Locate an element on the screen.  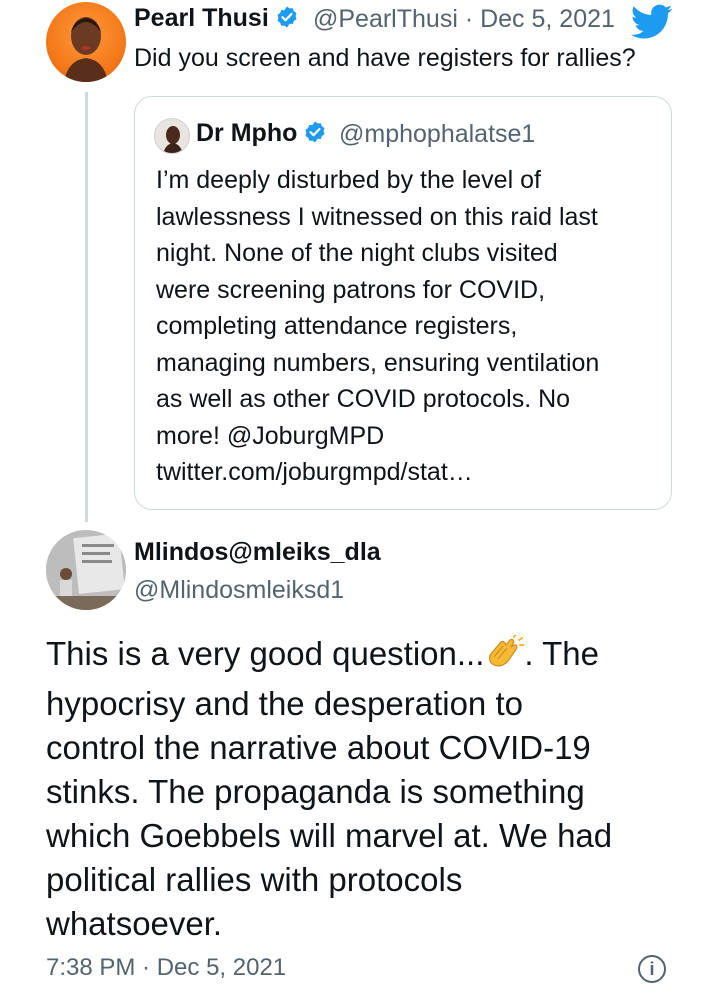
reply-author-avatar is located at coordinates (86, 570).